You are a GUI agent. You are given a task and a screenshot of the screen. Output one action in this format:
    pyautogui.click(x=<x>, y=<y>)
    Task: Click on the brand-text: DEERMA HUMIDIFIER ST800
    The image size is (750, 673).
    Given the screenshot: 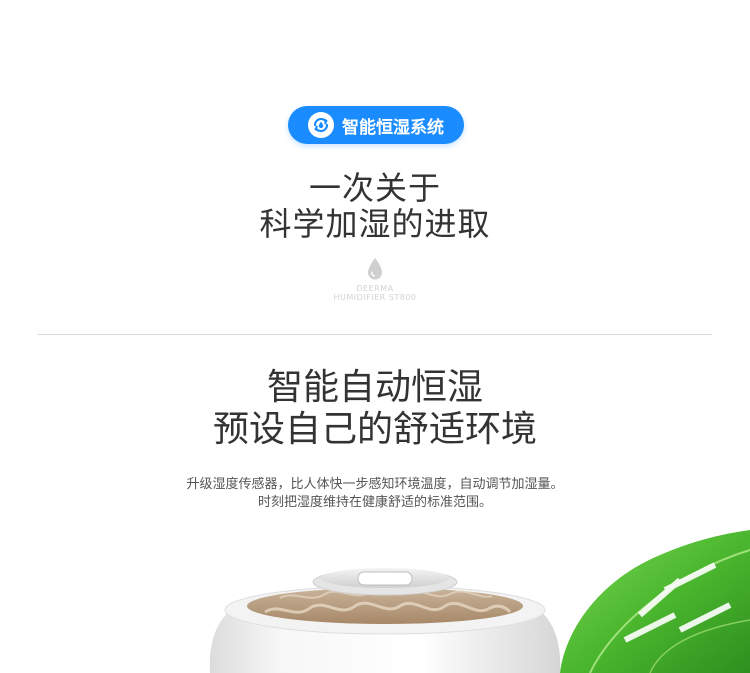 What is the action you would take?
    pyautogui.click(x=375, y=293)
    